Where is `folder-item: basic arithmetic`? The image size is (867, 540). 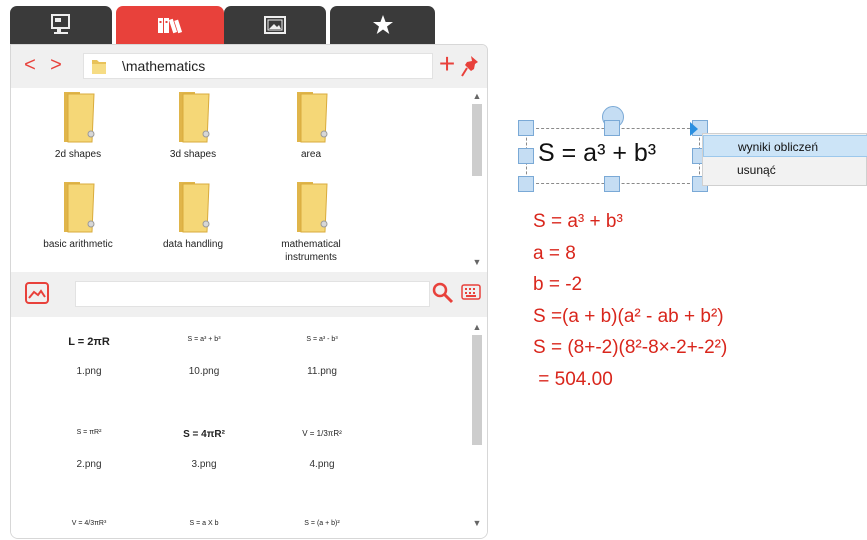 folder-item: basic arithmetic is located at coordinates (78, 214).